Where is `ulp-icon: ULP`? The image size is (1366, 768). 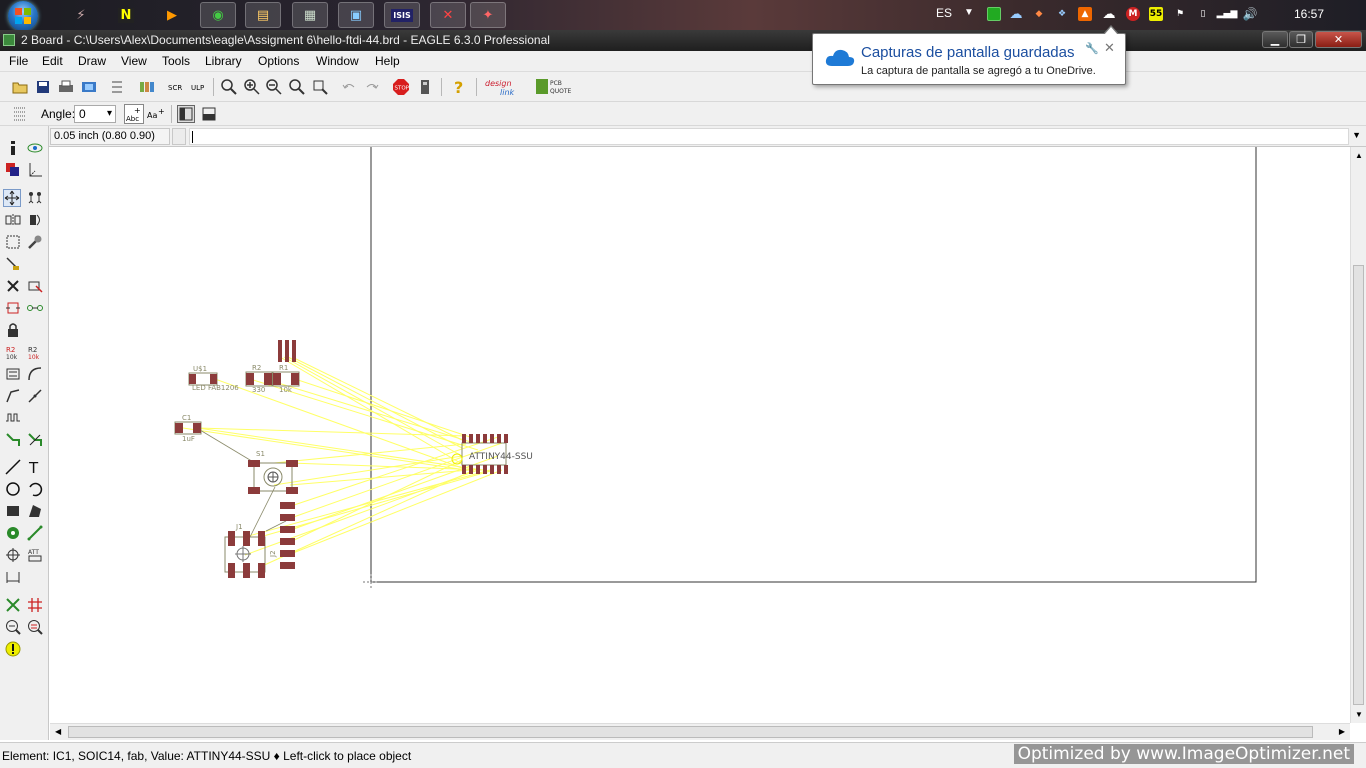
ulp-icon: ULP is located at coordinates (199, 87).